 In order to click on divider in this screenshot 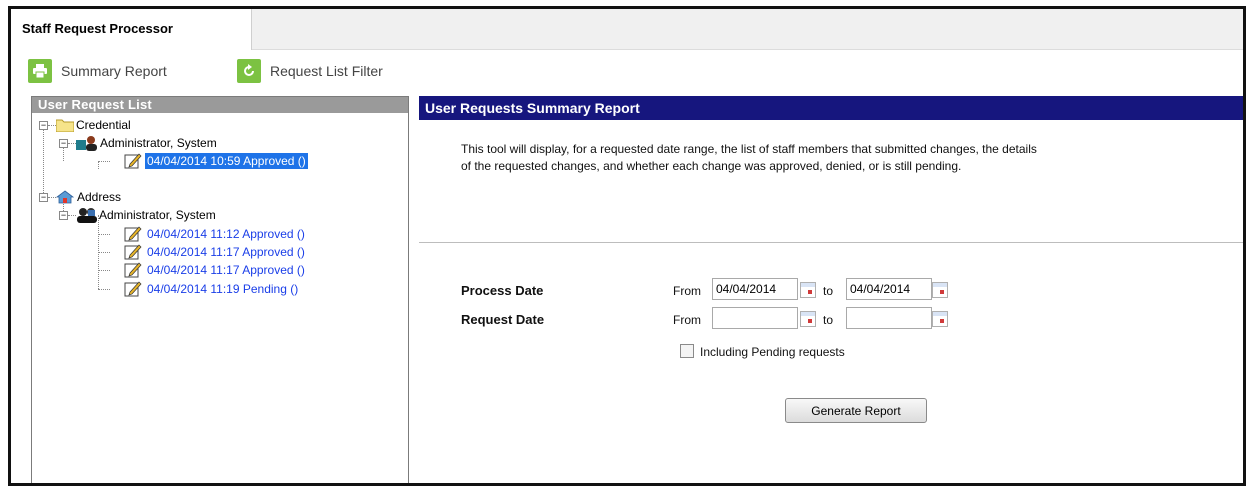, I will do `click(831, 242)`.